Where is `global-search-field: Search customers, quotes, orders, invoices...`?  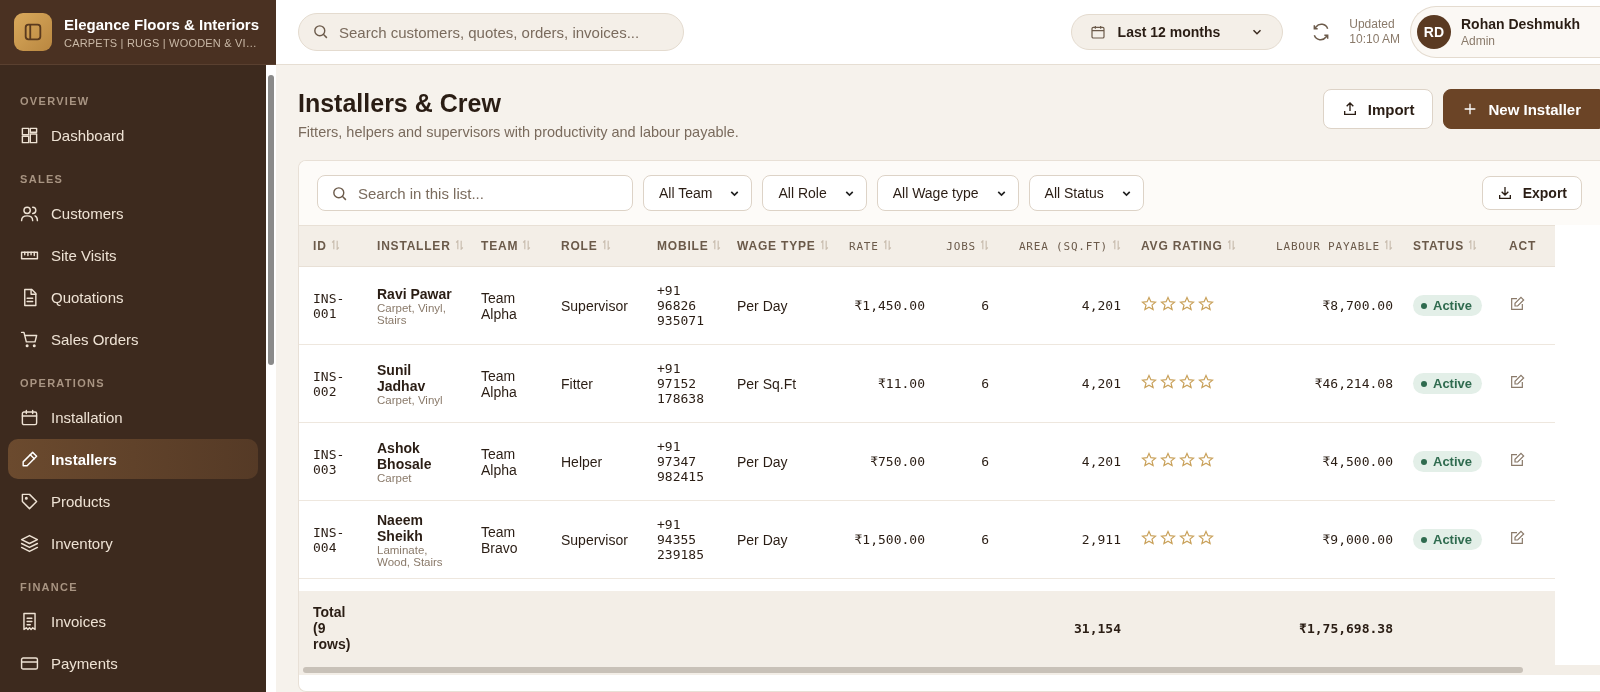 global-search-field: Search customers, quotes, orders, invoices... is located at coordinates (491, 32).